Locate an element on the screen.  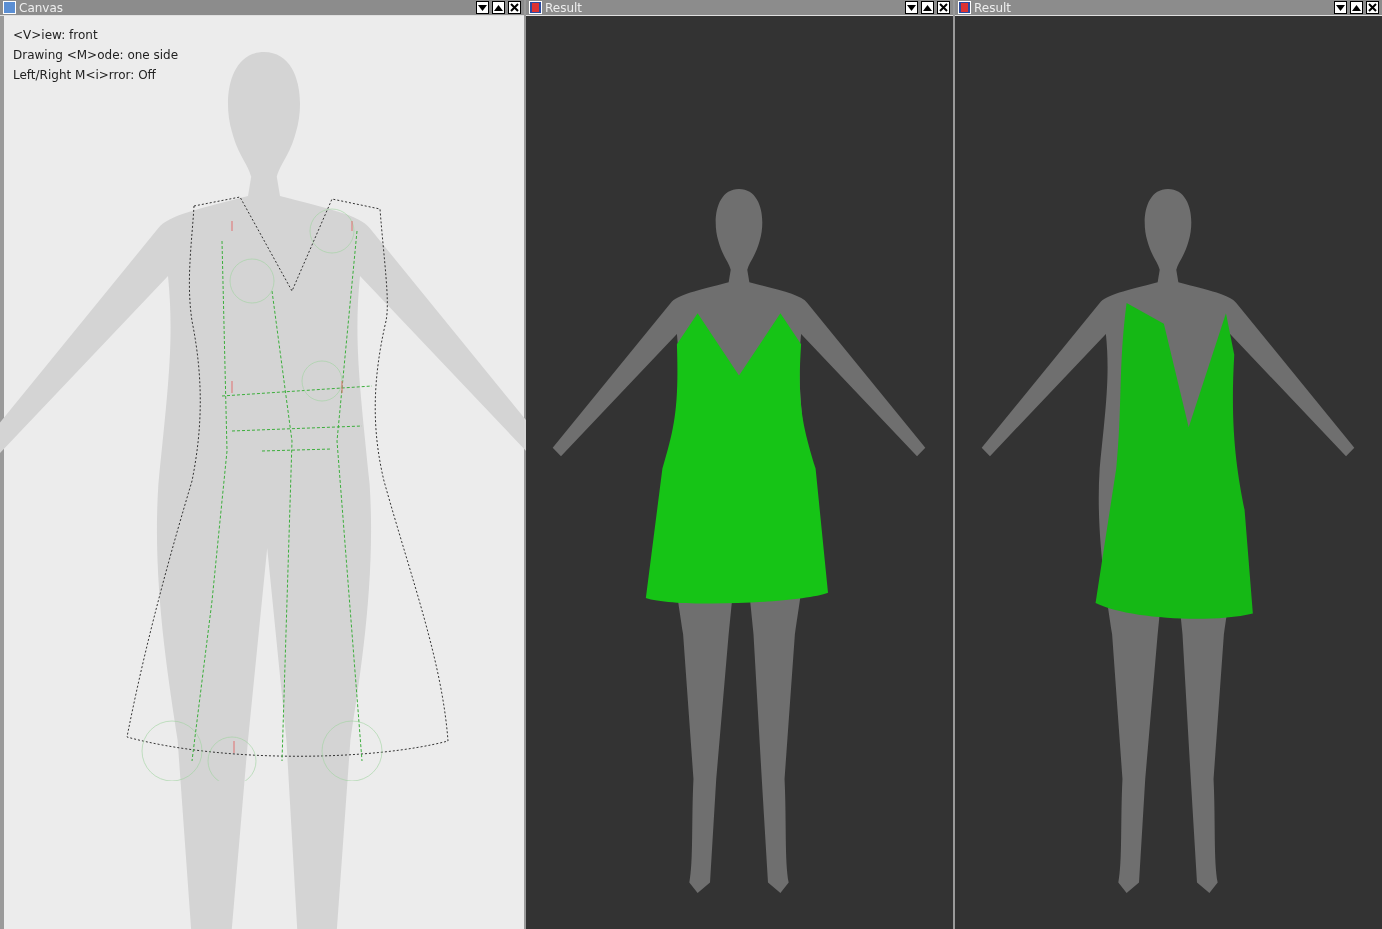
status-text: Drawing <M>ode: one side is located at coordinates (96, 55).